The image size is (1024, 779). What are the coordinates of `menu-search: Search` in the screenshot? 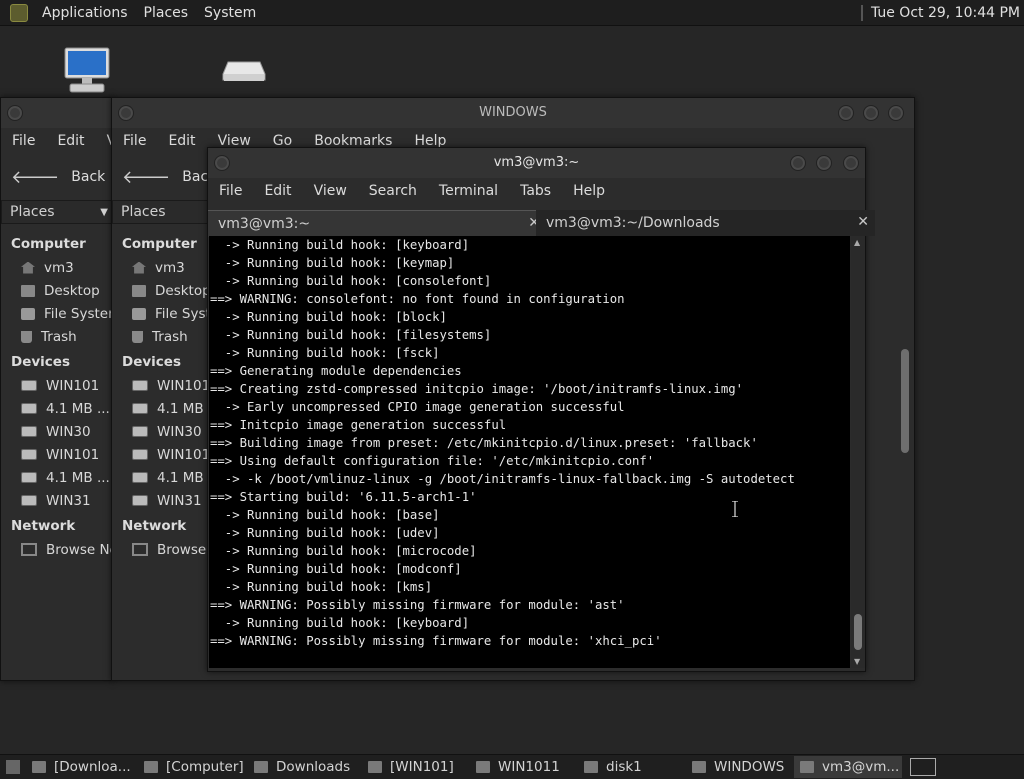 It's located at (393, 191).